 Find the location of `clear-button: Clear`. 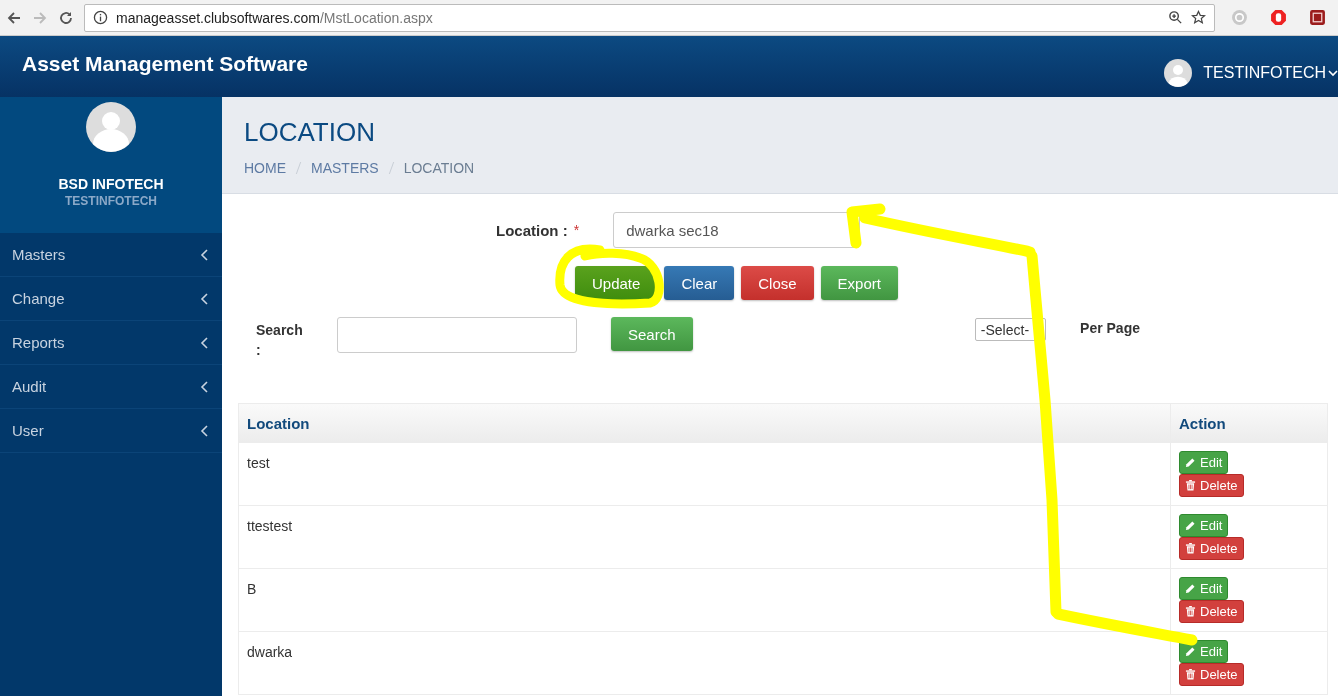

clear-button: Clear is located at coordinates (699, 283).